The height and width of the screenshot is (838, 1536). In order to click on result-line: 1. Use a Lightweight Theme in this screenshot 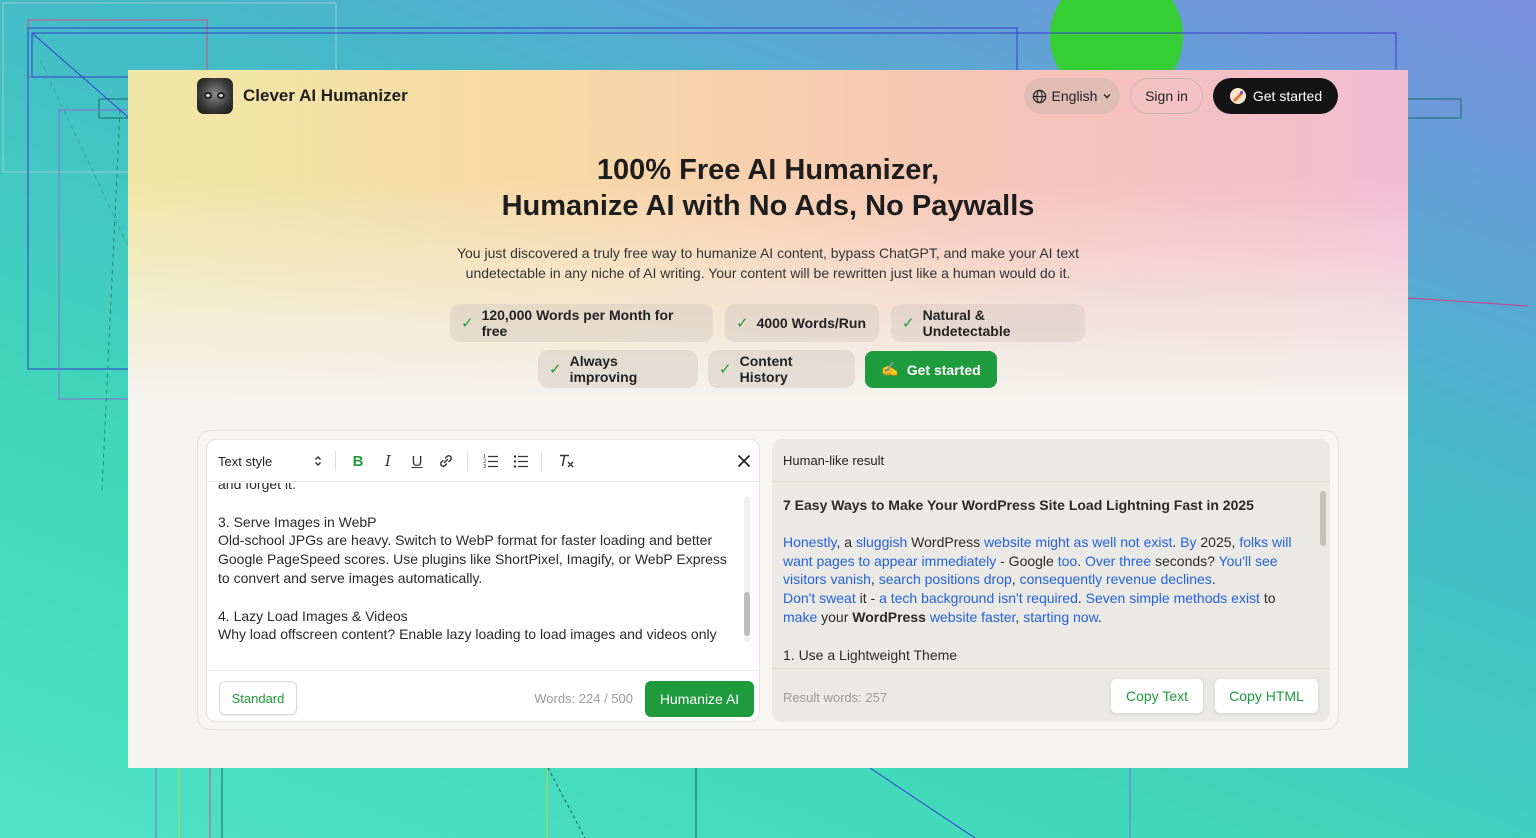, I will do `click(870, 654)`.